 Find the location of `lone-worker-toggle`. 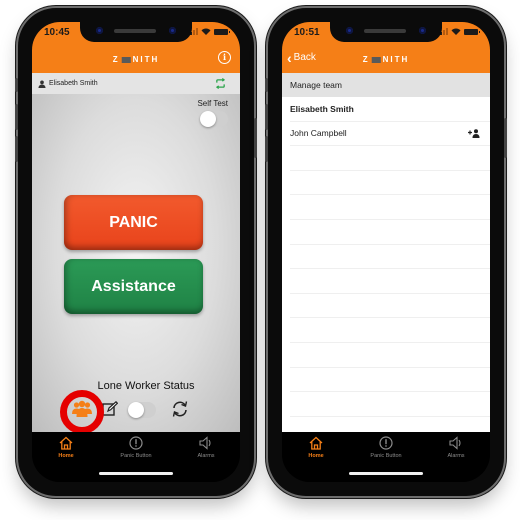

lone-worker-toggle is located at coordinates (142, 410).